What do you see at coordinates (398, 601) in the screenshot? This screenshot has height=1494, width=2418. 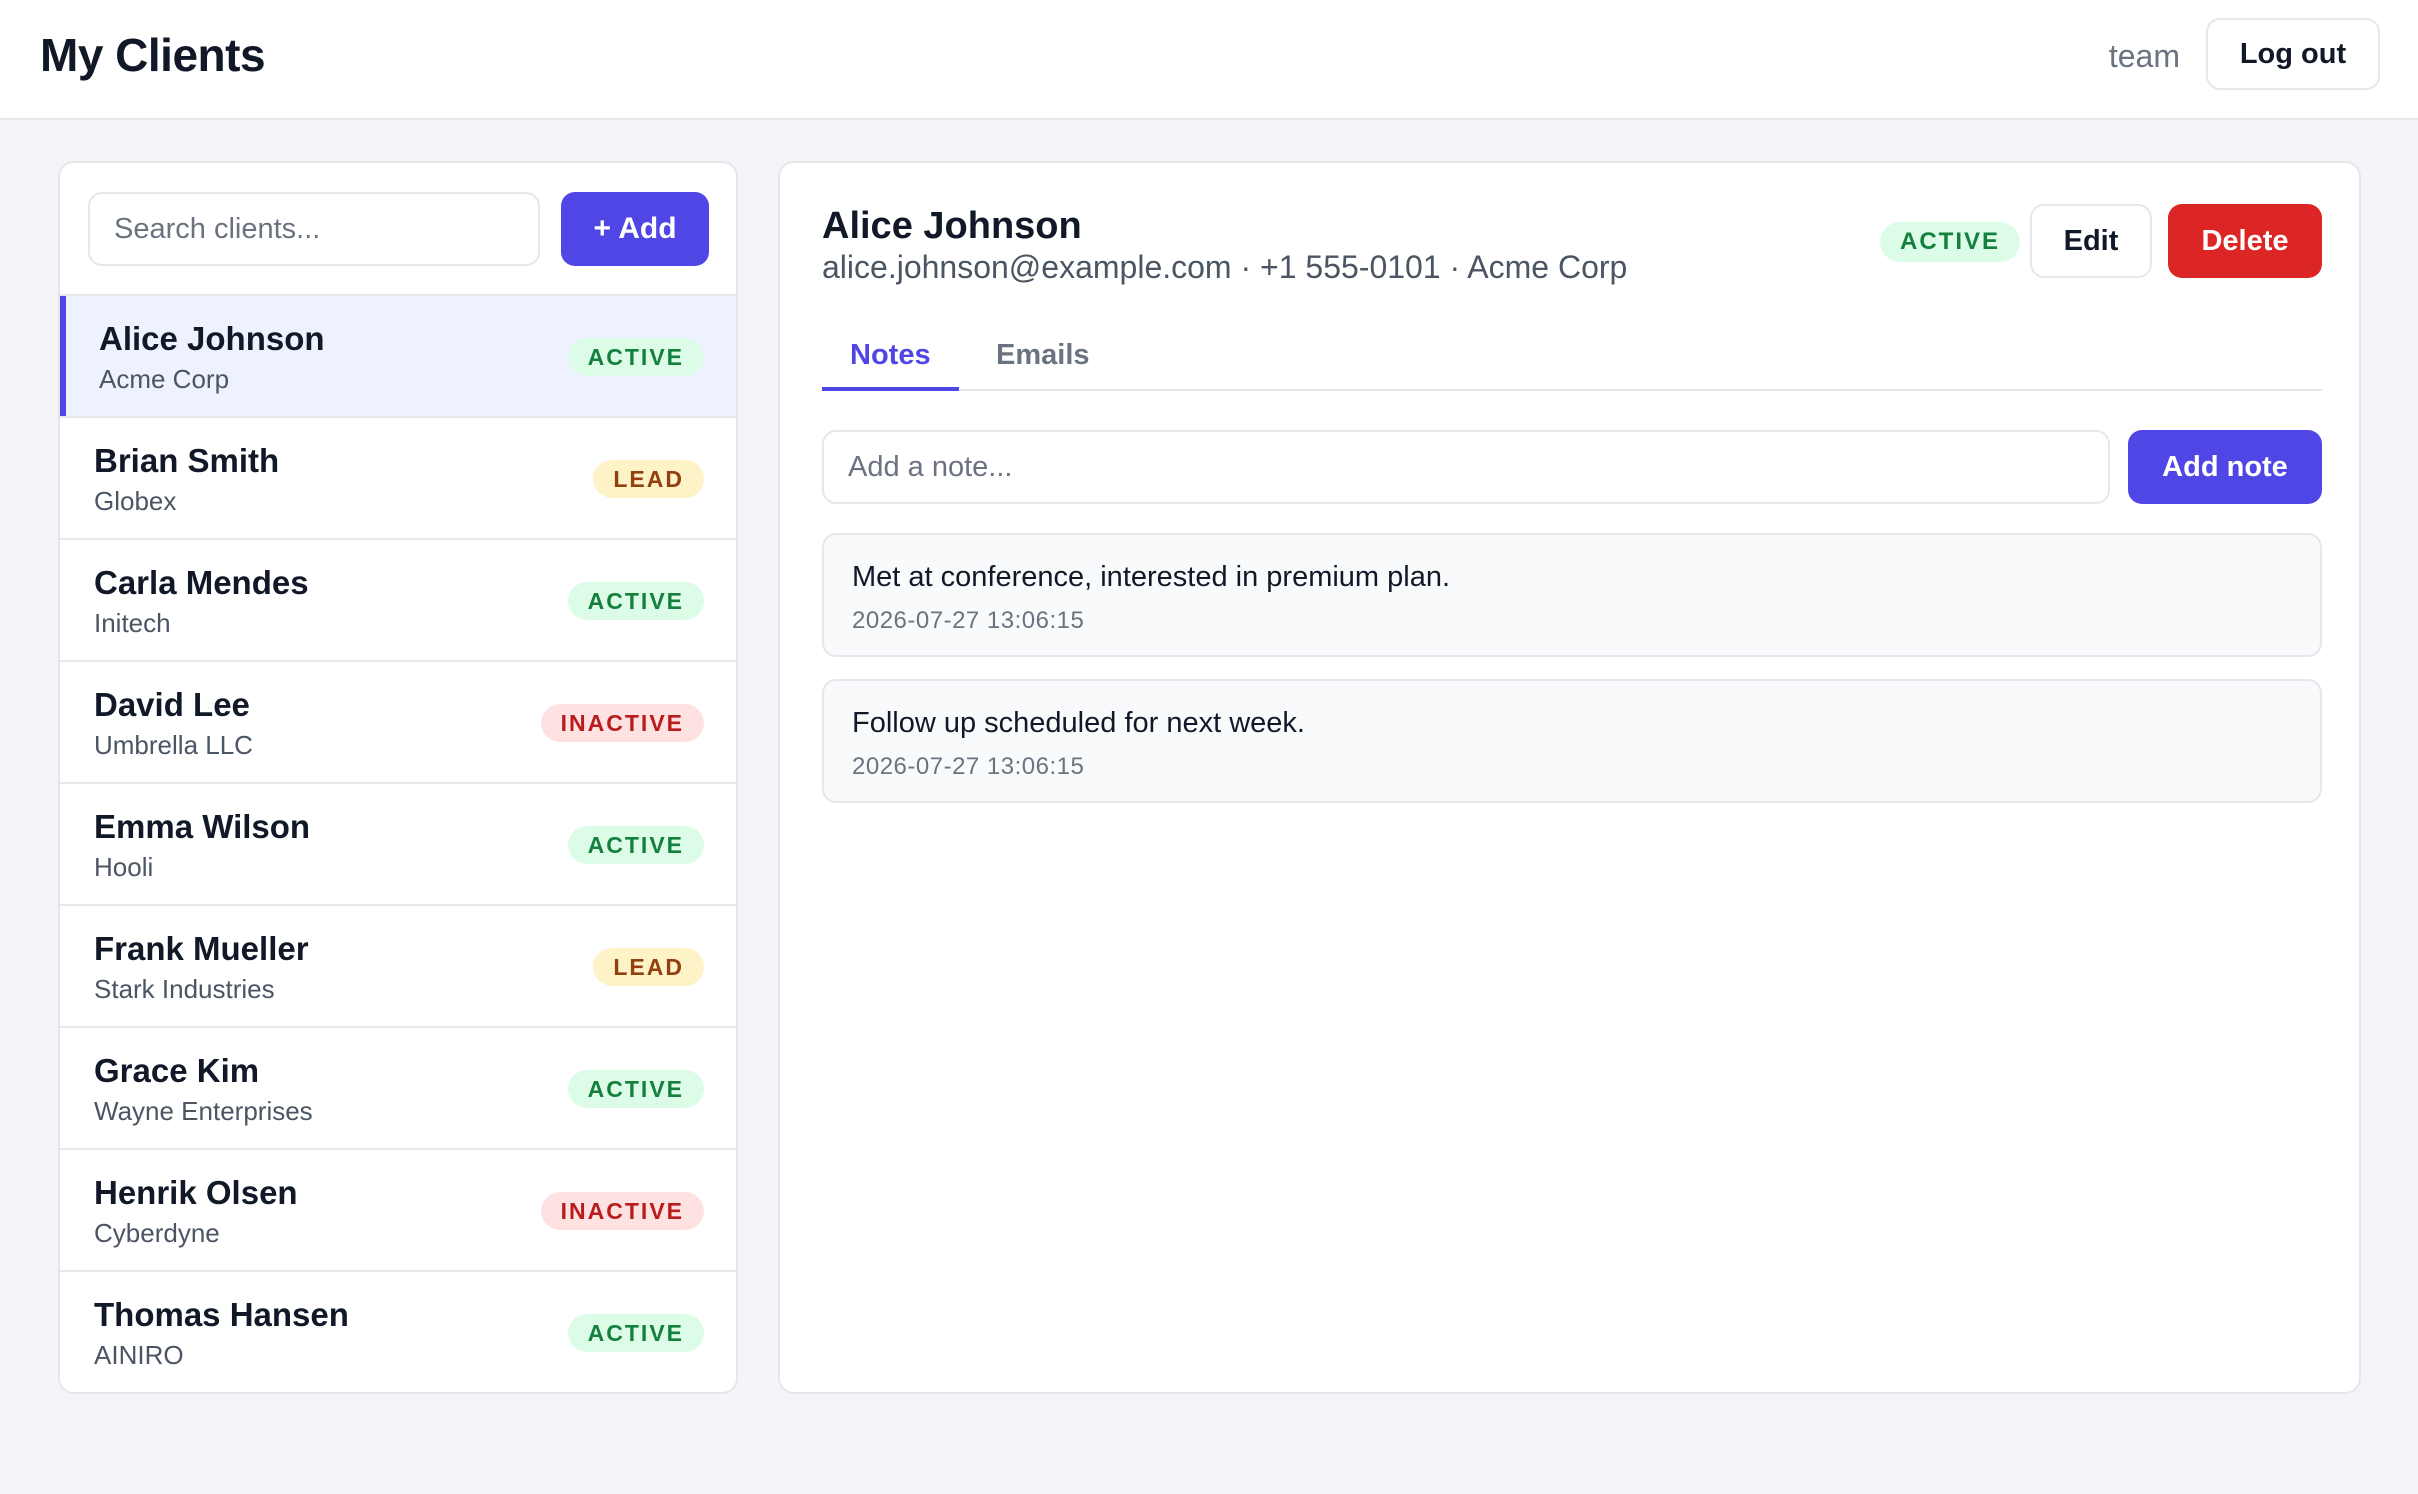 I see `client-row: Carla Mendes Initech ACTIVE` at bounding box center [398, 601].